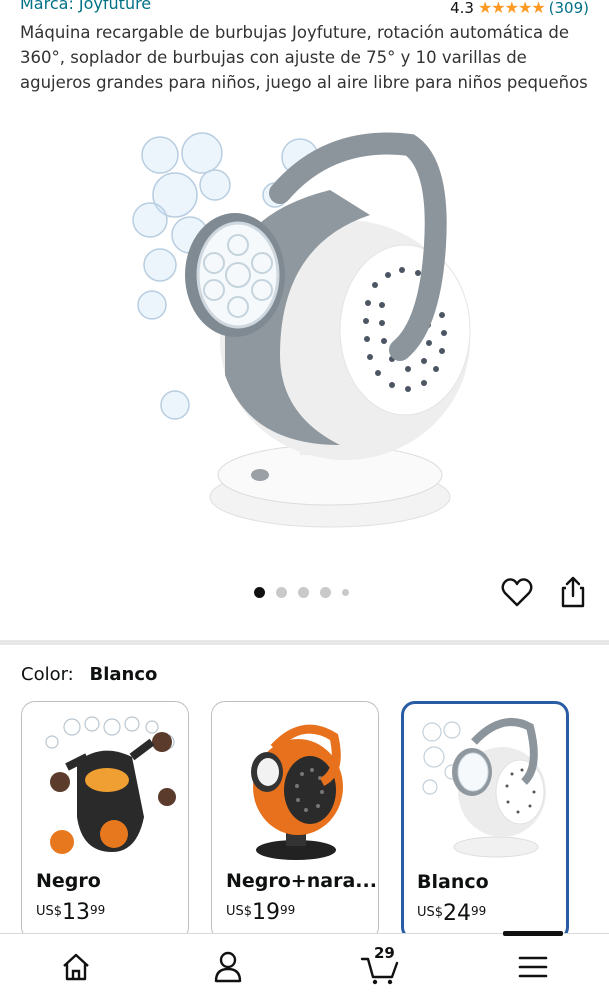 The image size is (609, 1000). I want to click on variant-price: US$ 24 99, so click(451, 914).